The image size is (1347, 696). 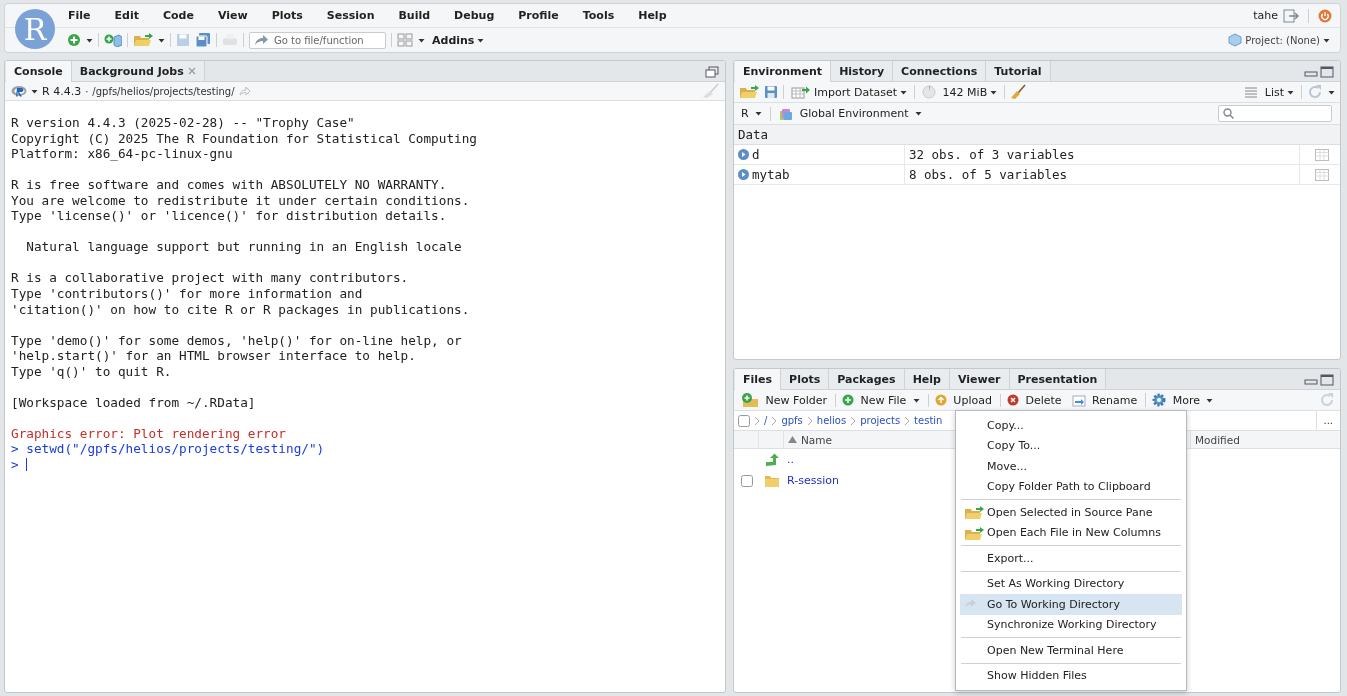 What do you see at coordinates (712, 72) in the screenshot?
I see `restore-icon` at bounding box center [712, 72].